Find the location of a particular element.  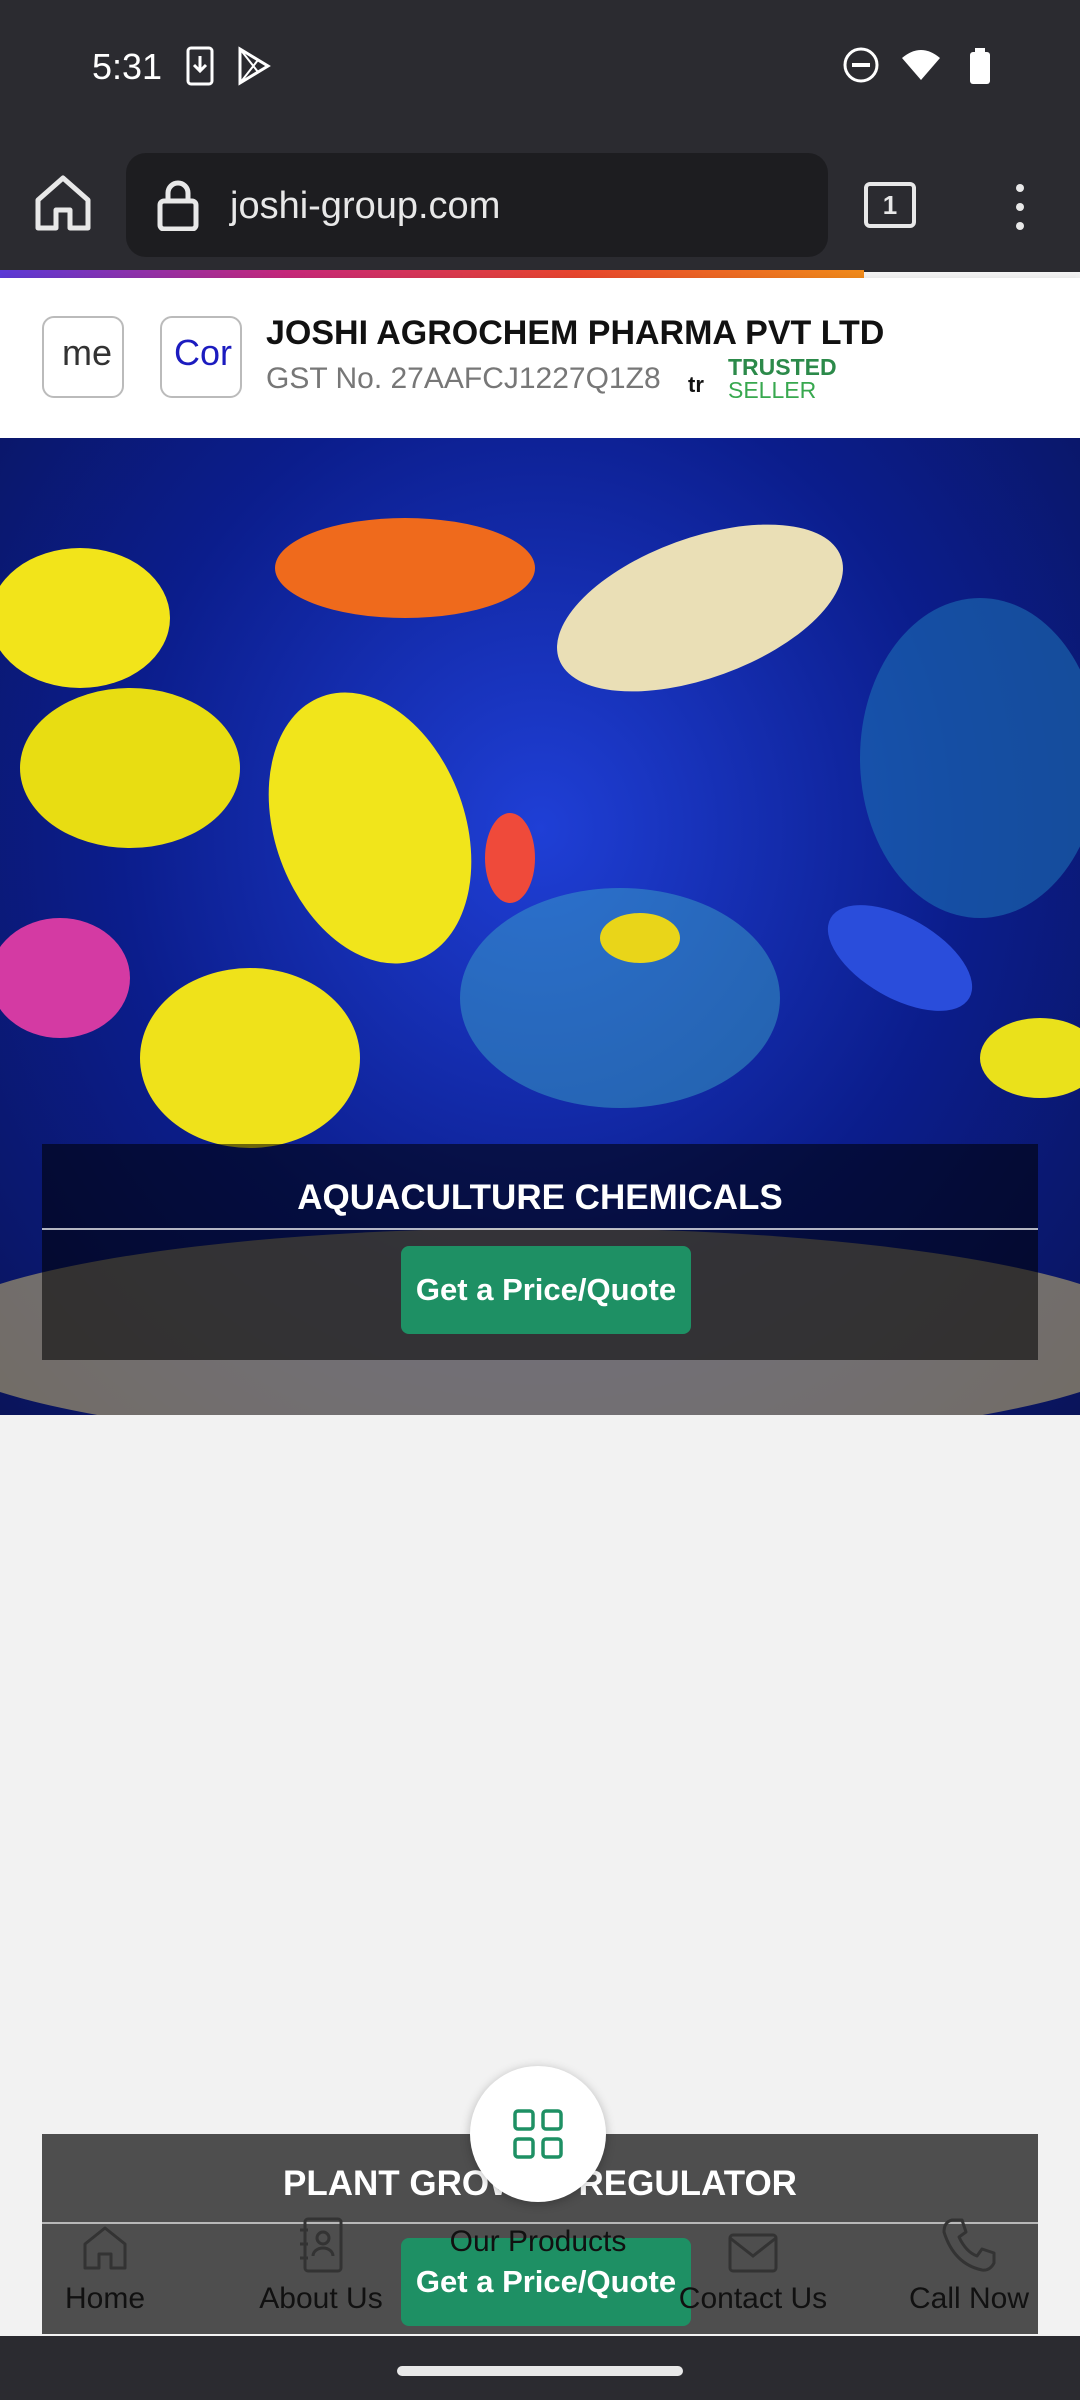

caption-divider is located at coordinates (540, 1229).